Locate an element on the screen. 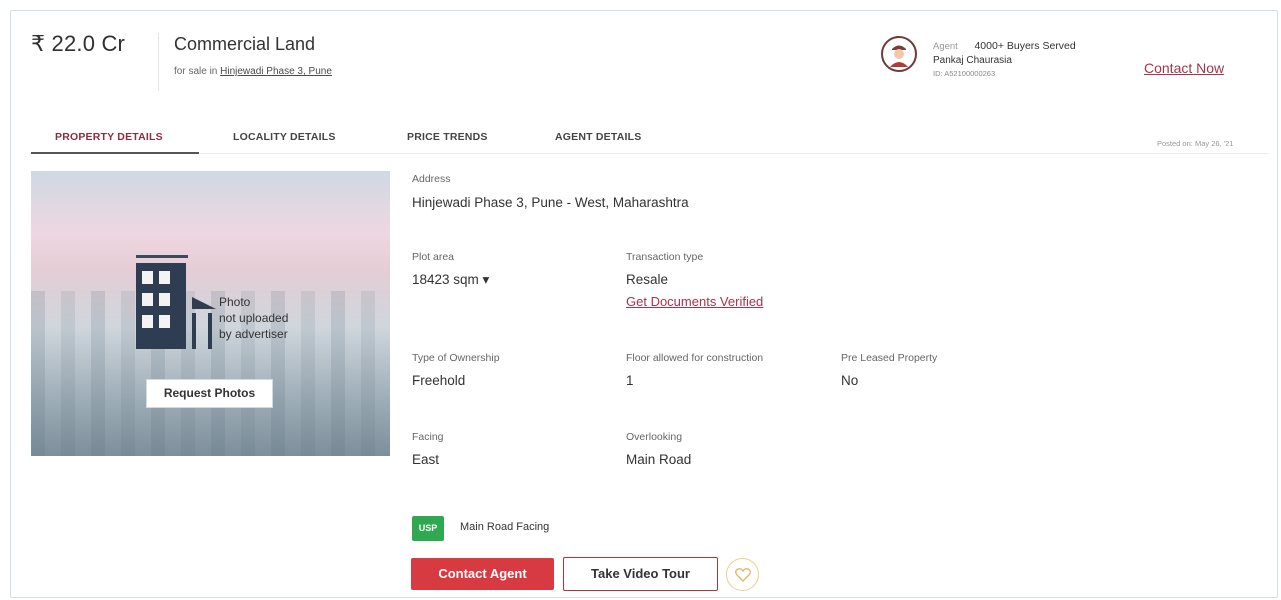 This screenshot has height=600, width=1281. take-video-tour-button: Take Video Tour is located at coordinates (640, 574).